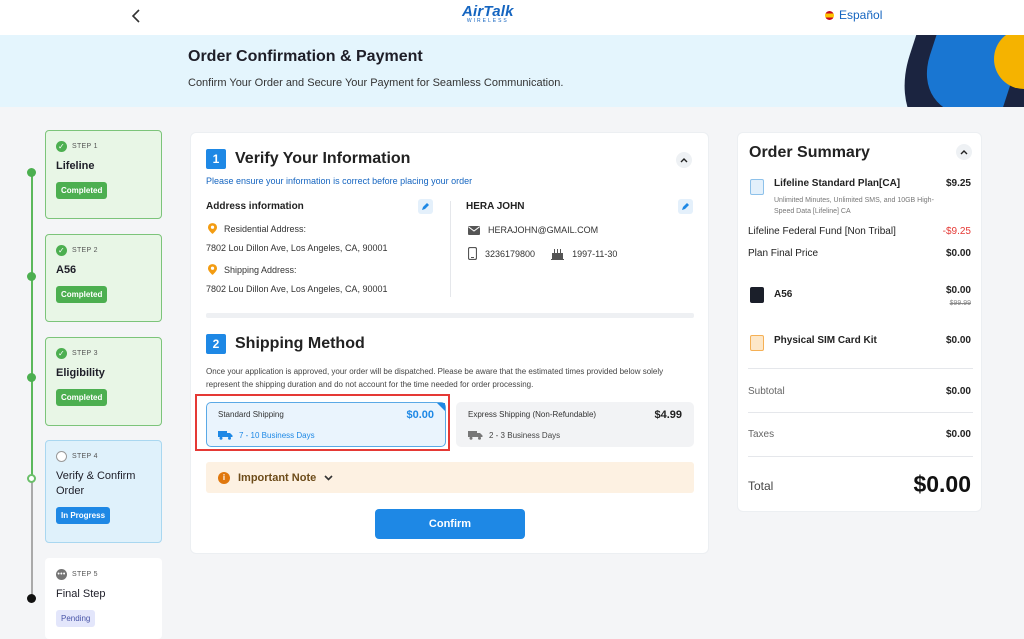 The image size is (1024, 639). Describe the element at coordinates (533, 230) in the screenshot. I see `email-row: HERAJOHN@GMAIL.COM` at that location.